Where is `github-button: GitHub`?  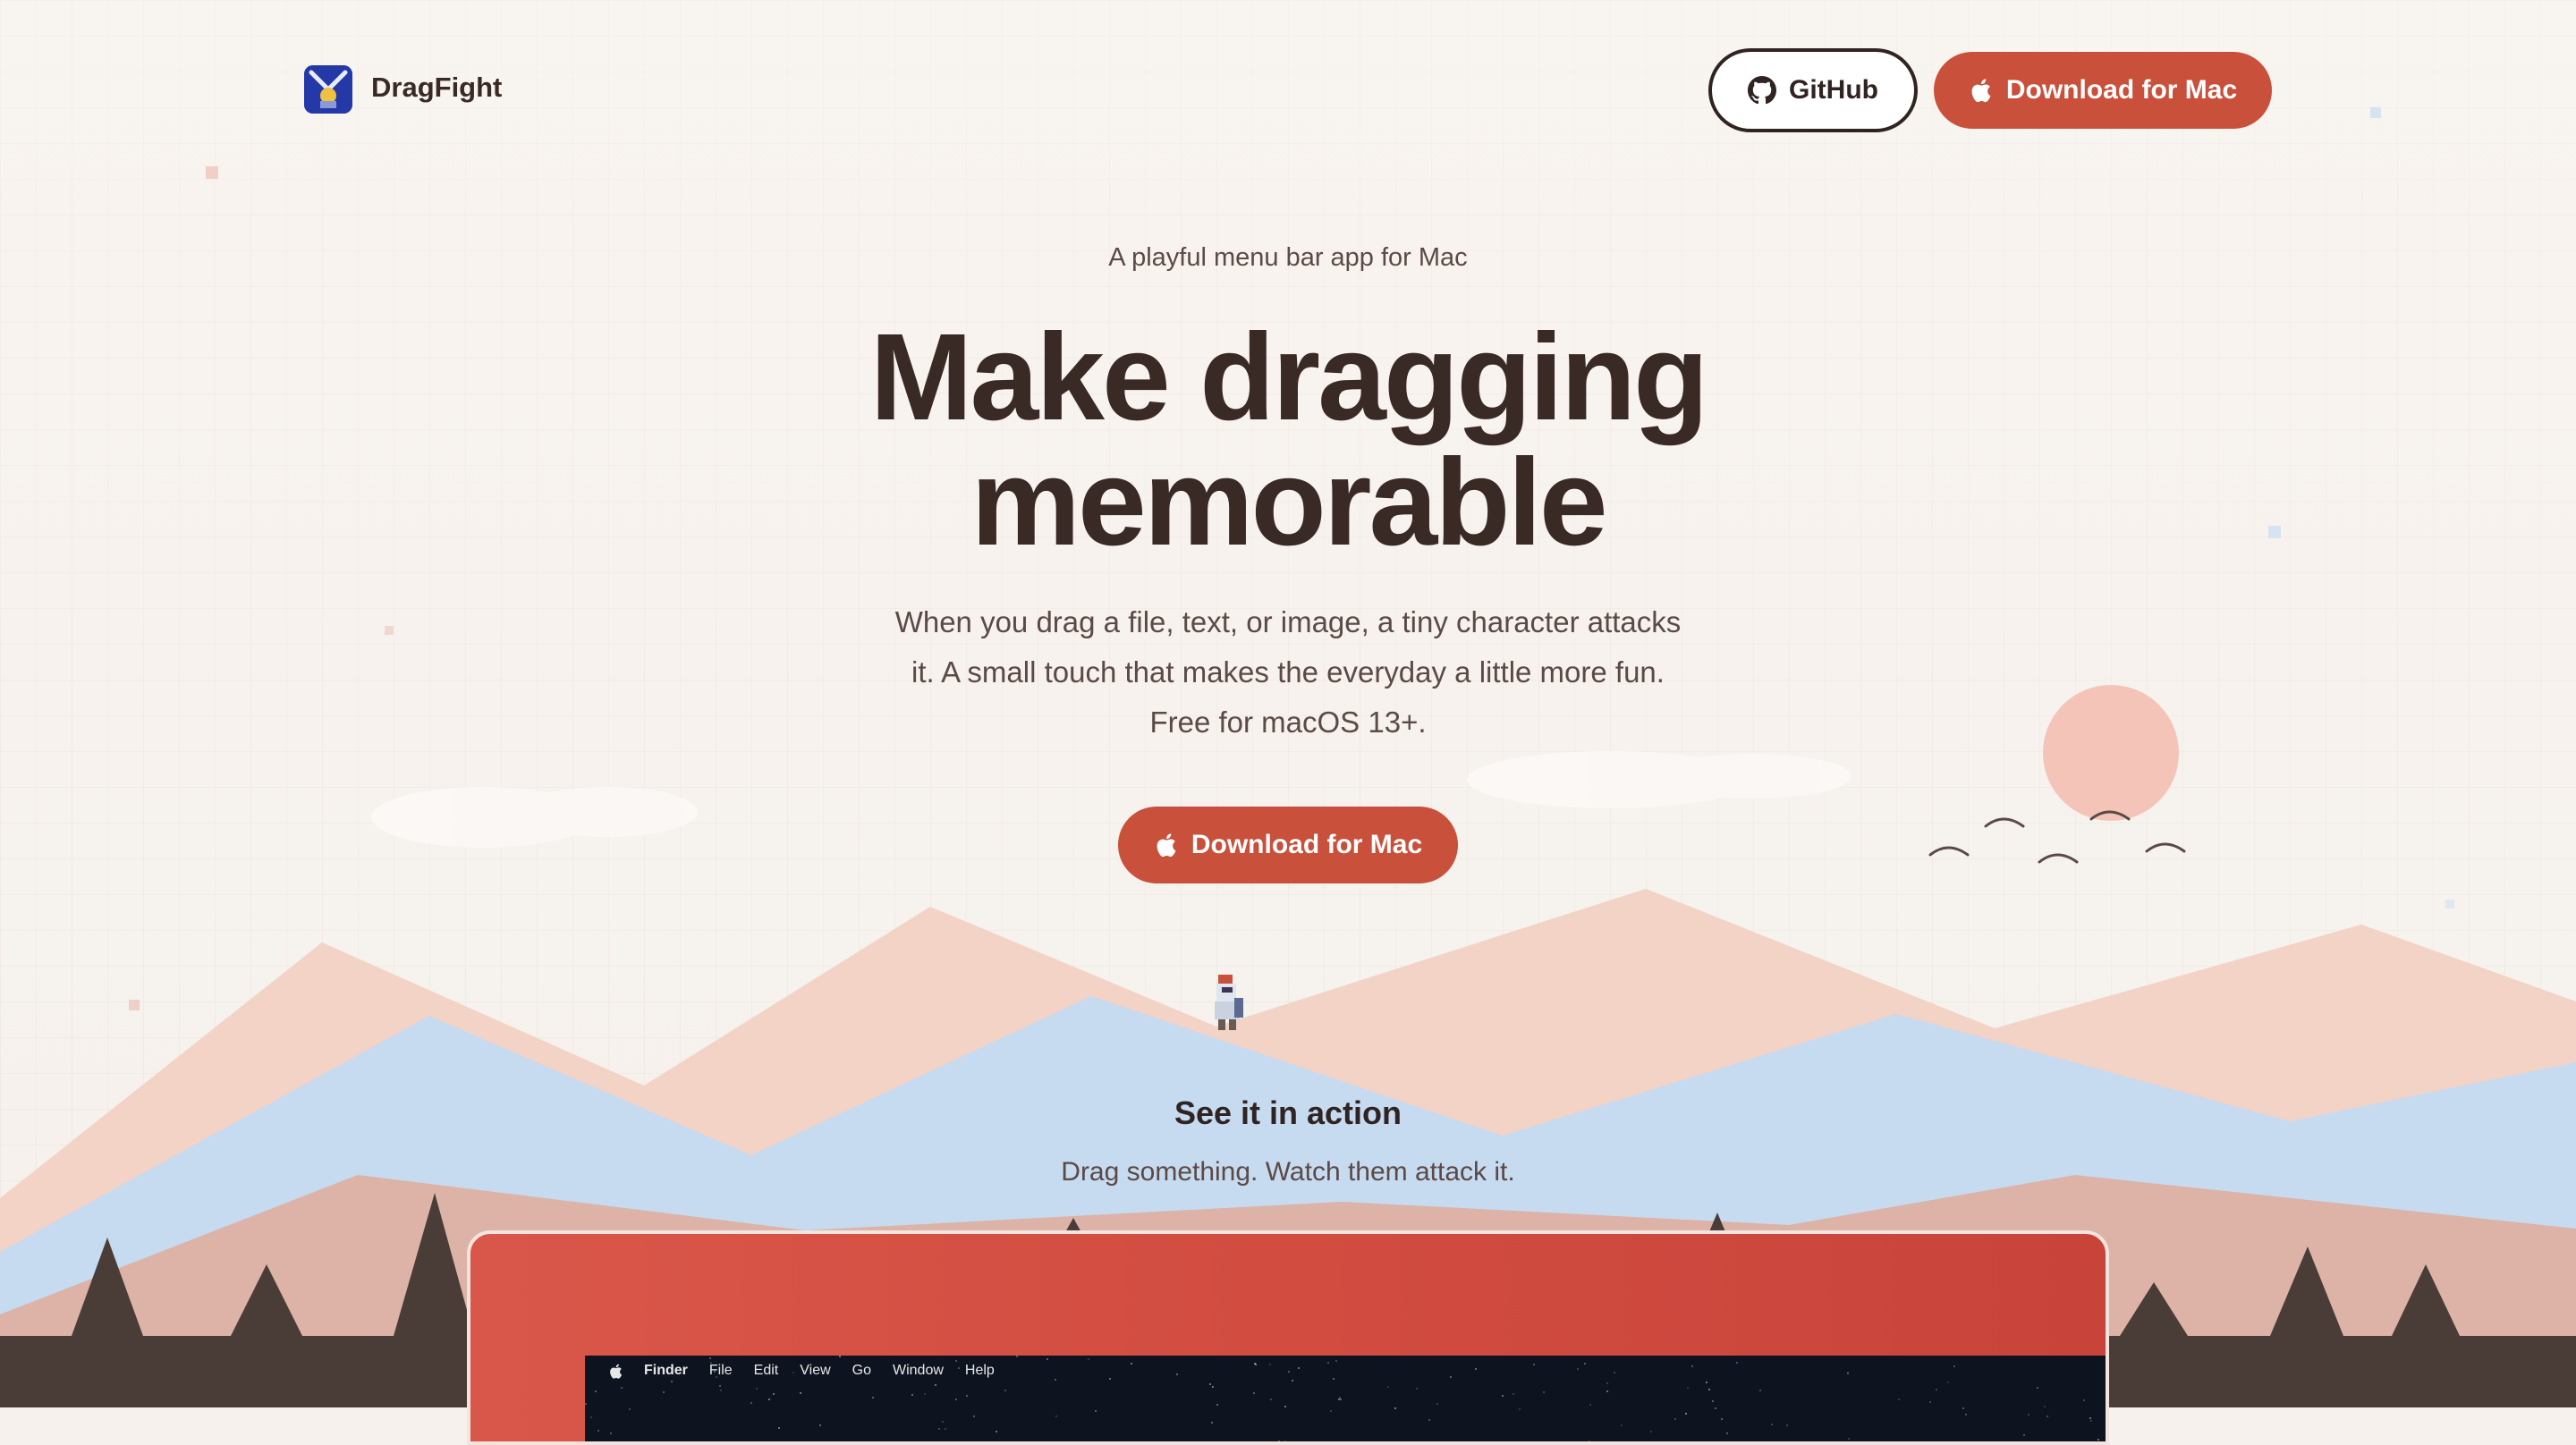 github-button: GitHub is located at coordinates (1813, 90).